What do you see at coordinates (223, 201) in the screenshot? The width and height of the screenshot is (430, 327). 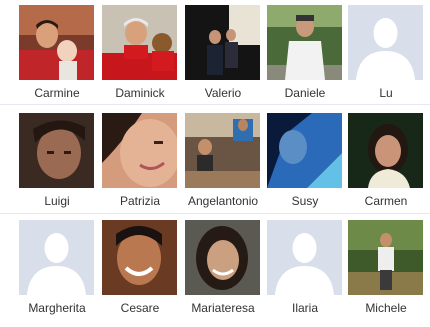 I see `friend-name: Angelantonio` at bounding box center [223, 201].